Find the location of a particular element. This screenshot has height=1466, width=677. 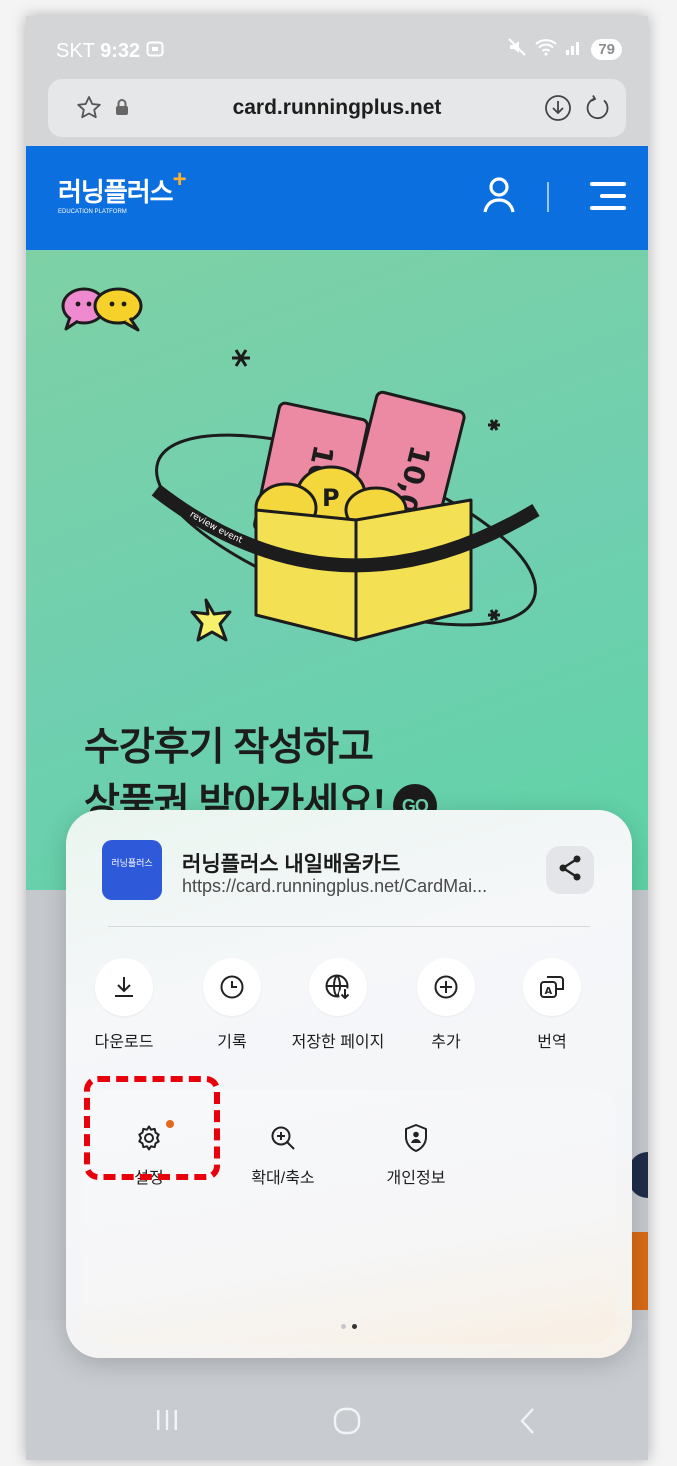

carrier: SKT is located at coordinates (75, 51).